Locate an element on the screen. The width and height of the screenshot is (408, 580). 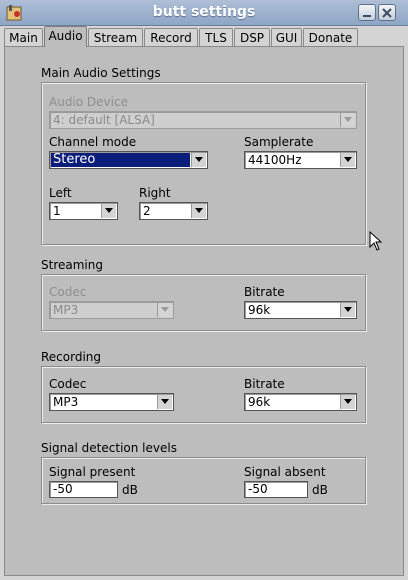
signal-present-input: -50 is located at coordinates (83, 489).